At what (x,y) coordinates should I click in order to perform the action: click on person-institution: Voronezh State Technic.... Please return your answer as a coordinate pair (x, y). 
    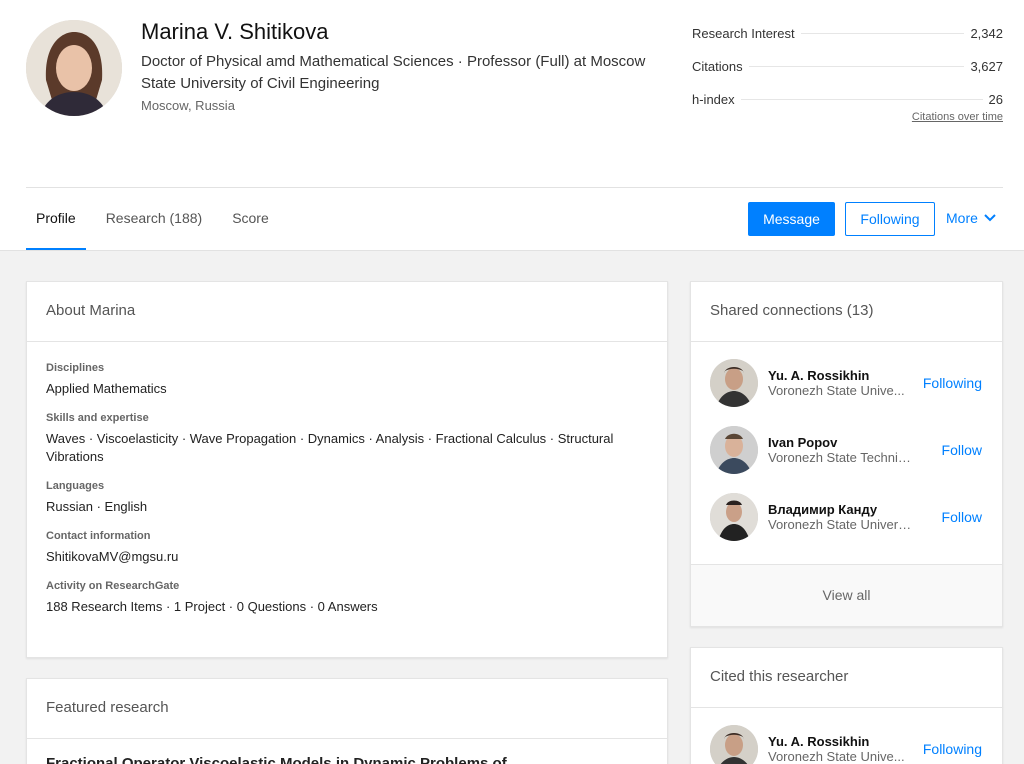
    Looking at the image, I should click on (840, 457).